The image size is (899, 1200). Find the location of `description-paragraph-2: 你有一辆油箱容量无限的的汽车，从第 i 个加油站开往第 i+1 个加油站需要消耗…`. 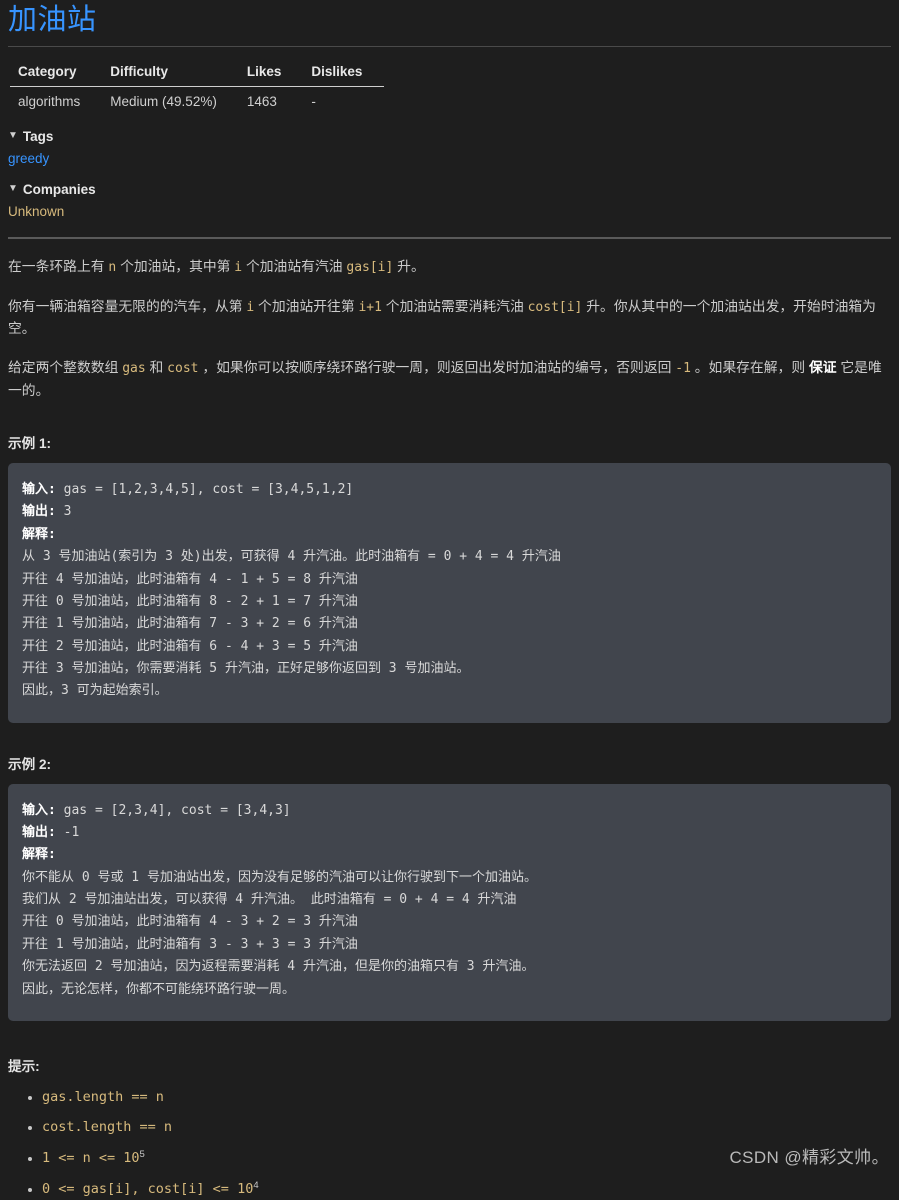

description-paragraph-2: 你有一辆油箱容量无限的的汽车，从第 i 个加油站开往第 i+1 个加油站需要消耗… is located at coordinates (449, 318).